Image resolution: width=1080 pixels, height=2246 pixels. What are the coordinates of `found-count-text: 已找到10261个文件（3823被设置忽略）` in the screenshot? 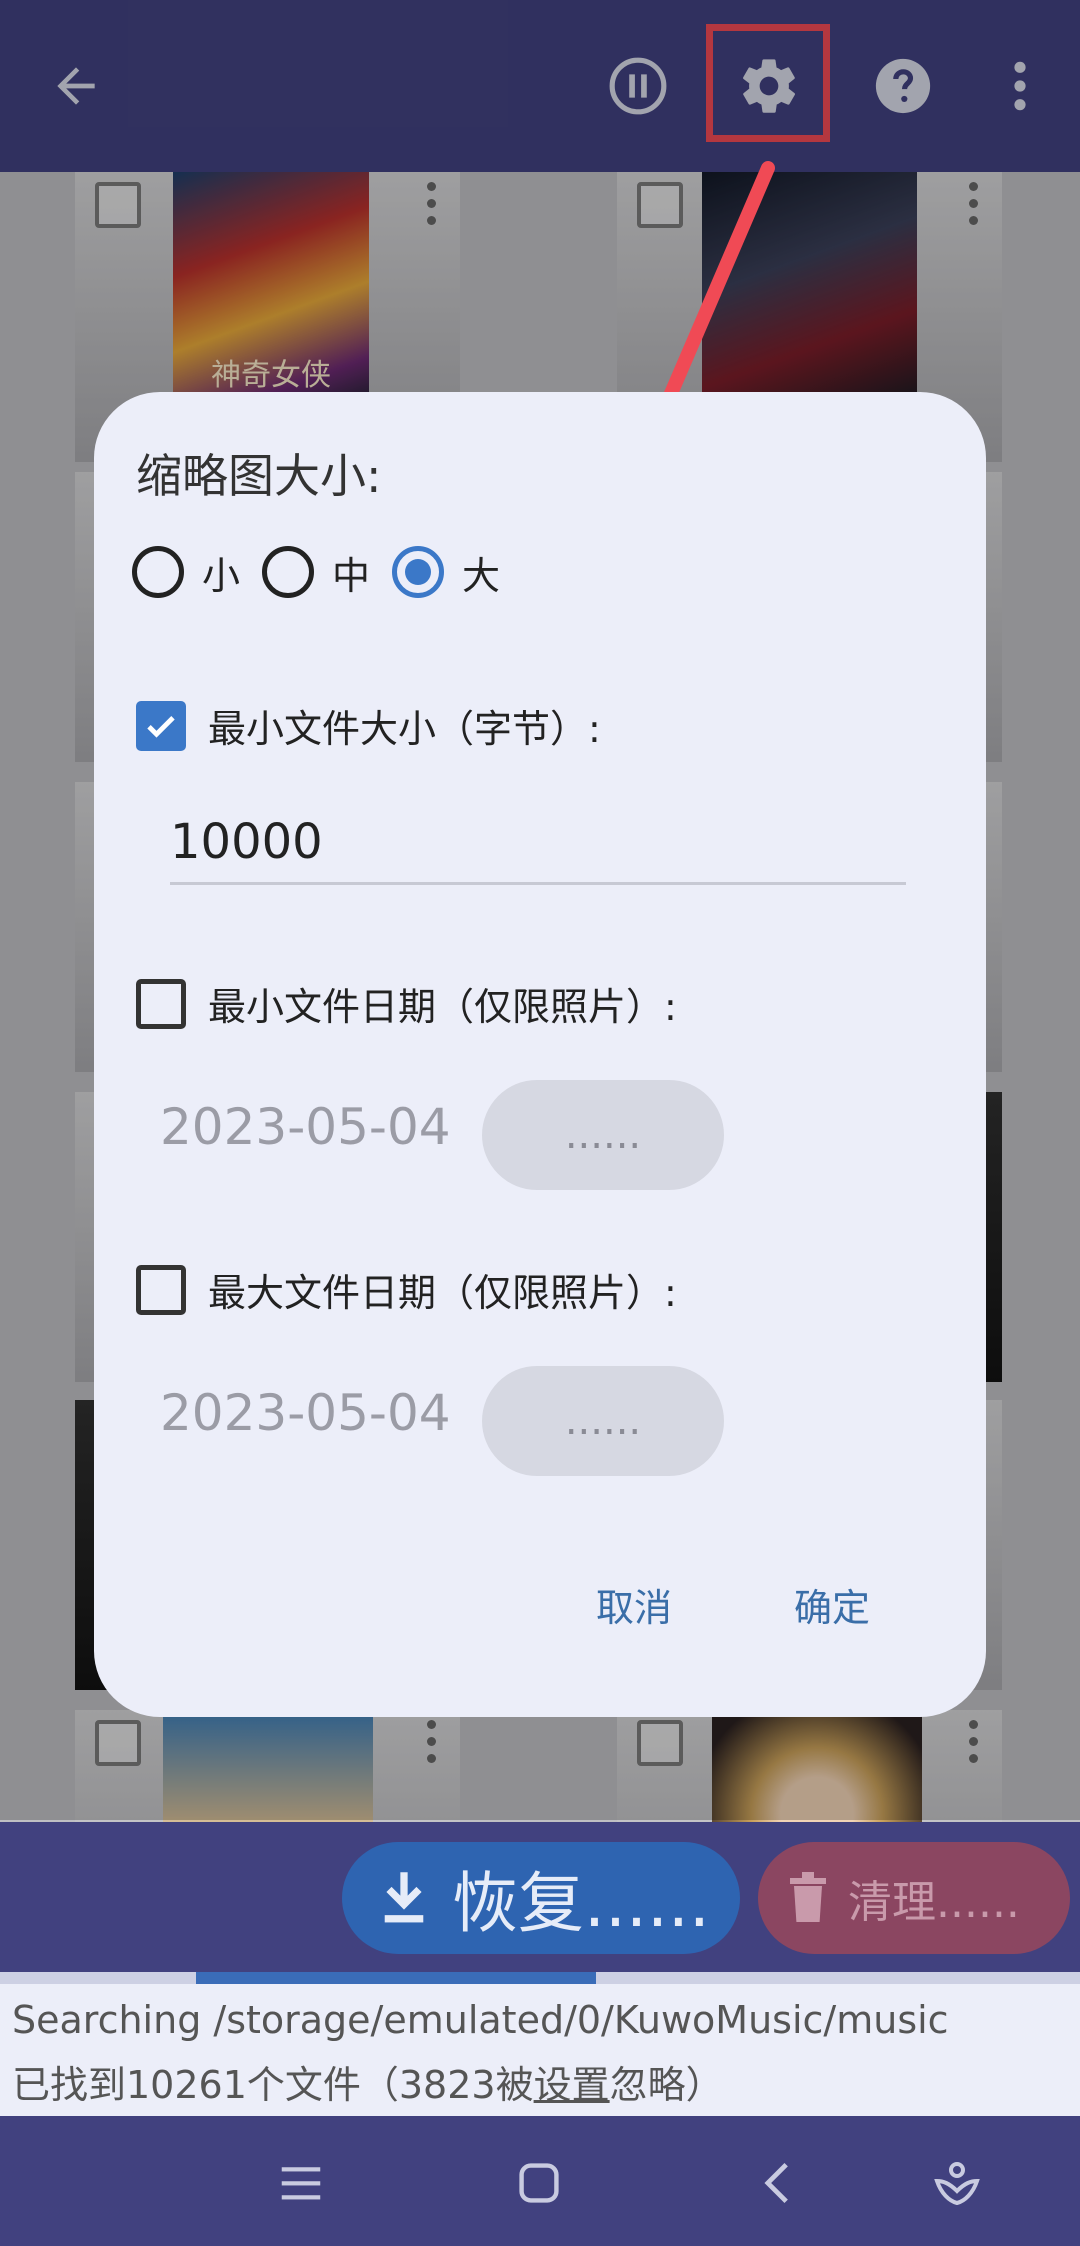 It's located at (368, 2081).